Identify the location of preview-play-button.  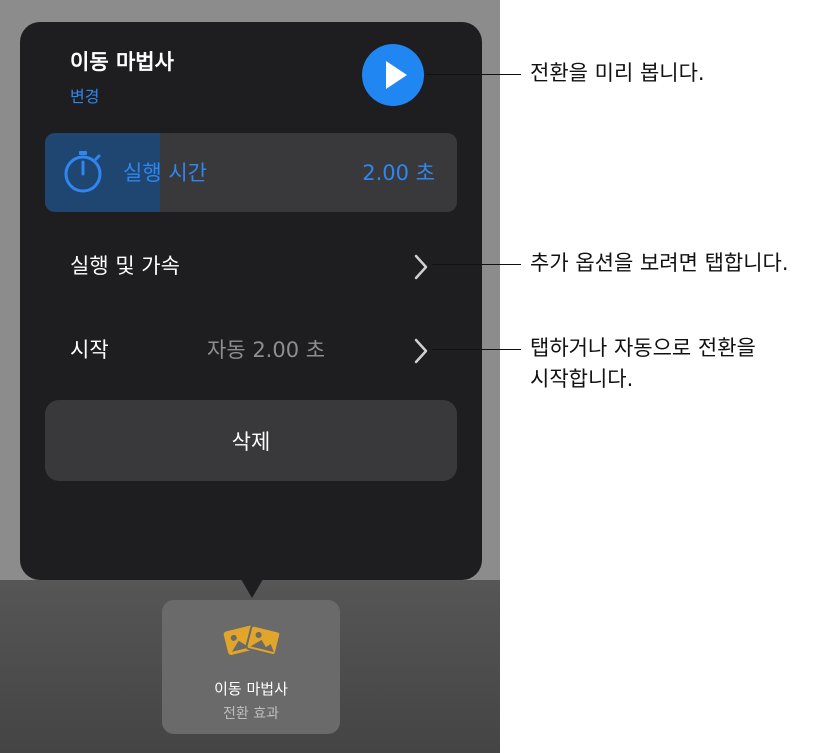
(393, 75).